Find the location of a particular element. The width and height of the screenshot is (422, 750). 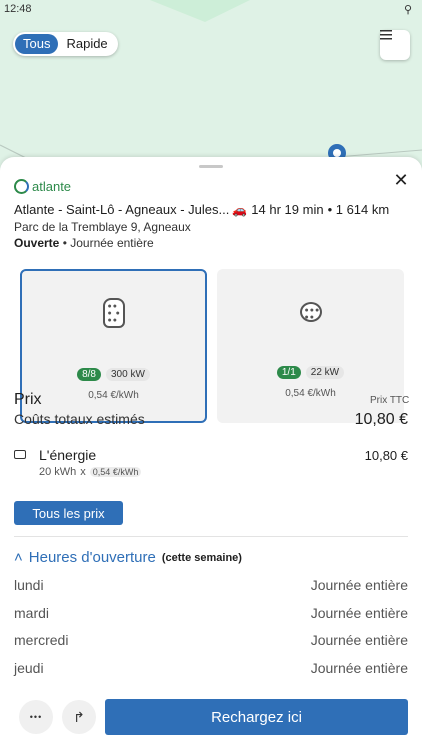

opening-hours-toggle: ˄ Heures d'ouverture (cette semaine) is located at coordinates (128, 557).